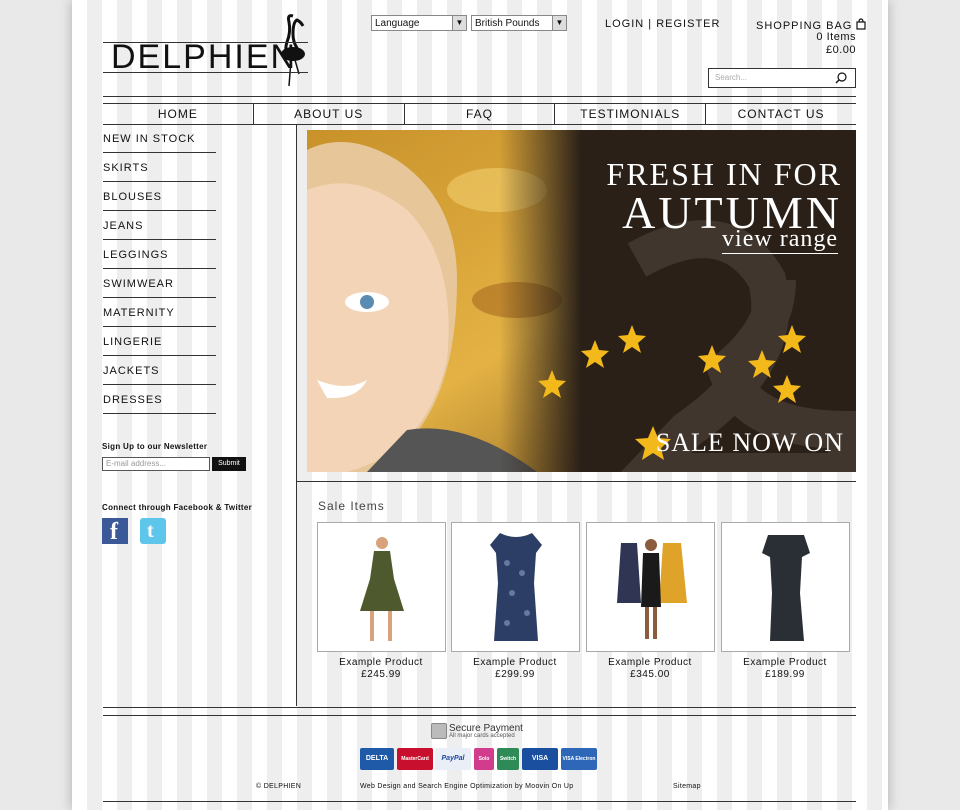 The height and width of the screenshot is (810, 960). I want to click on category-label: MATERNITY, so click(139, 313).